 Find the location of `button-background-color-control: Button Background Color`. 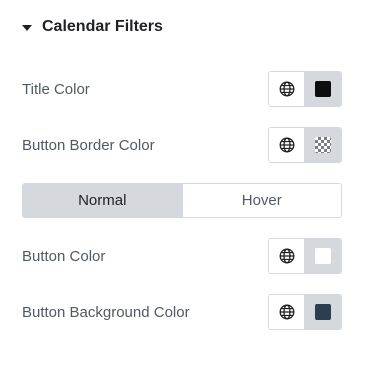

button-background-color-control: Button Background Color is located at coordinates (182, 312).